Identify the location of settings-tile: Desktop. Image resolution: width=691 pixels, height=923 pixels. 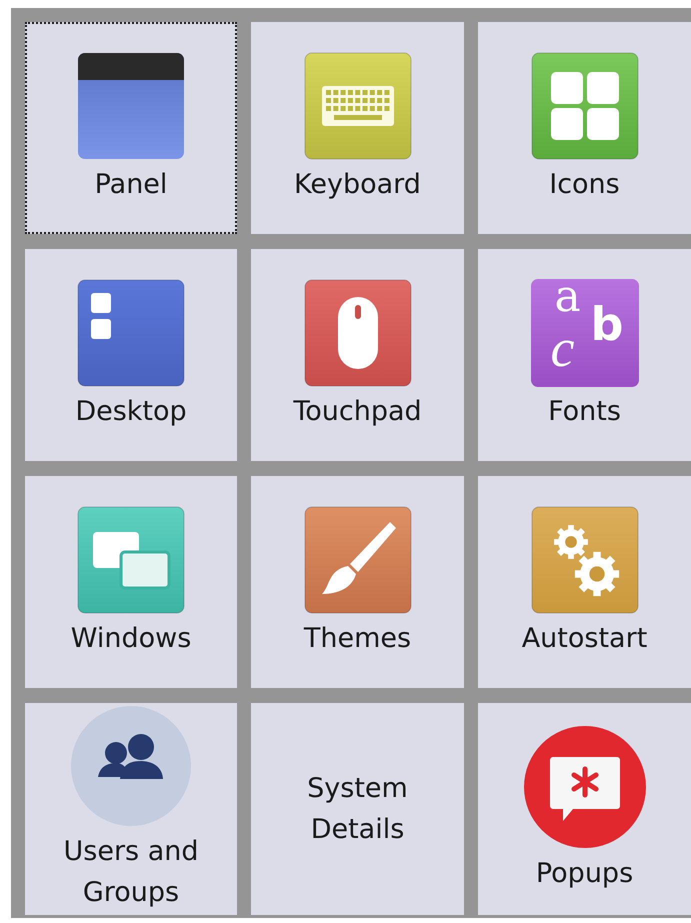
(131, 355).